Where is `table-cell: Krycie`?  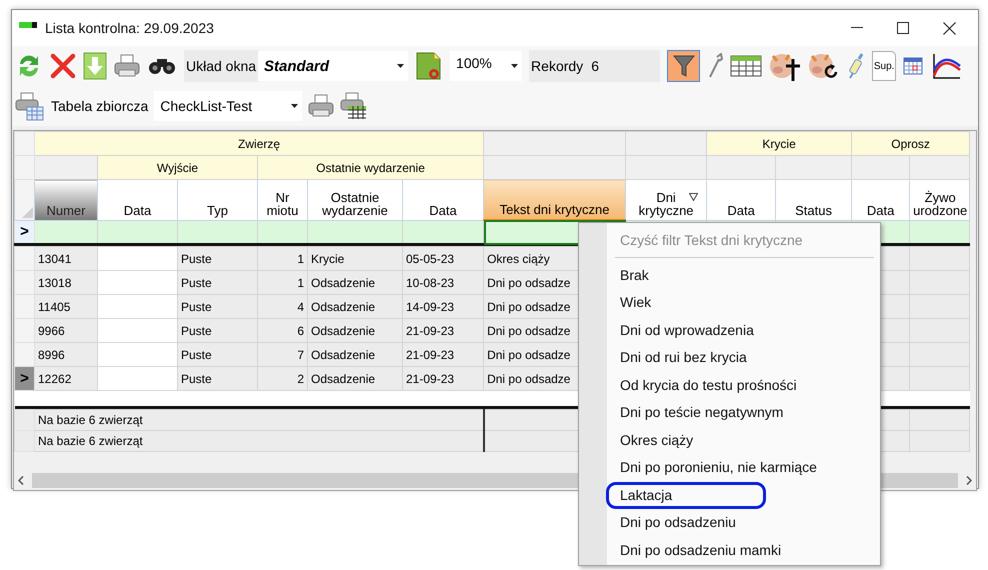 table-cell: Krycie is located at coordinates (327, 259).